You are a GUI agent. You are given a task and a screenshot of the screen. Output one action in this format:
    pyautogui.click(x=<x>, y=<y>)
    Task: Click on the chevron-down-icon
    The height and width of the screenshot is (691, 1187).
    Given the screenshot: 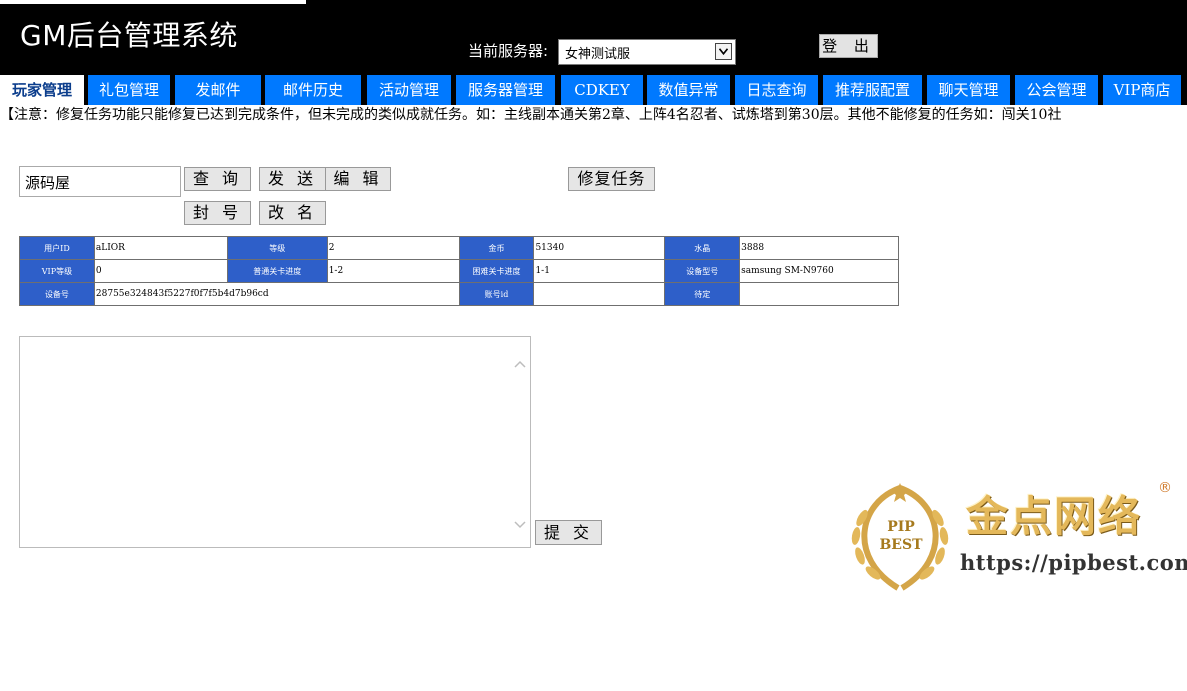 What is the action you would take?
    pyautogui.click(x=723, y=51)
    